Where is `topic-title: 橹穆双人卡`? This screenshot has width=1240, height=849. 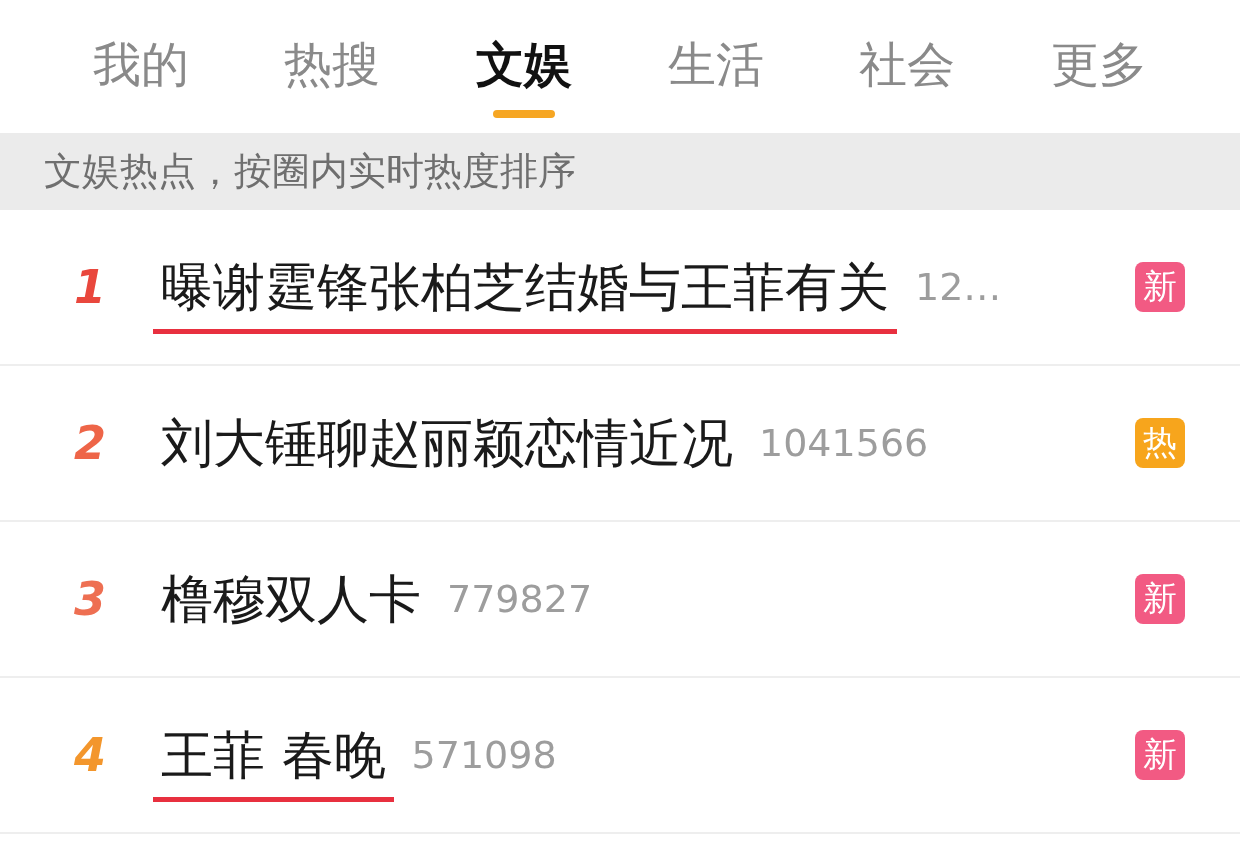
topic-title: 橹穆双人卡 is located at coordinates (291, 599).